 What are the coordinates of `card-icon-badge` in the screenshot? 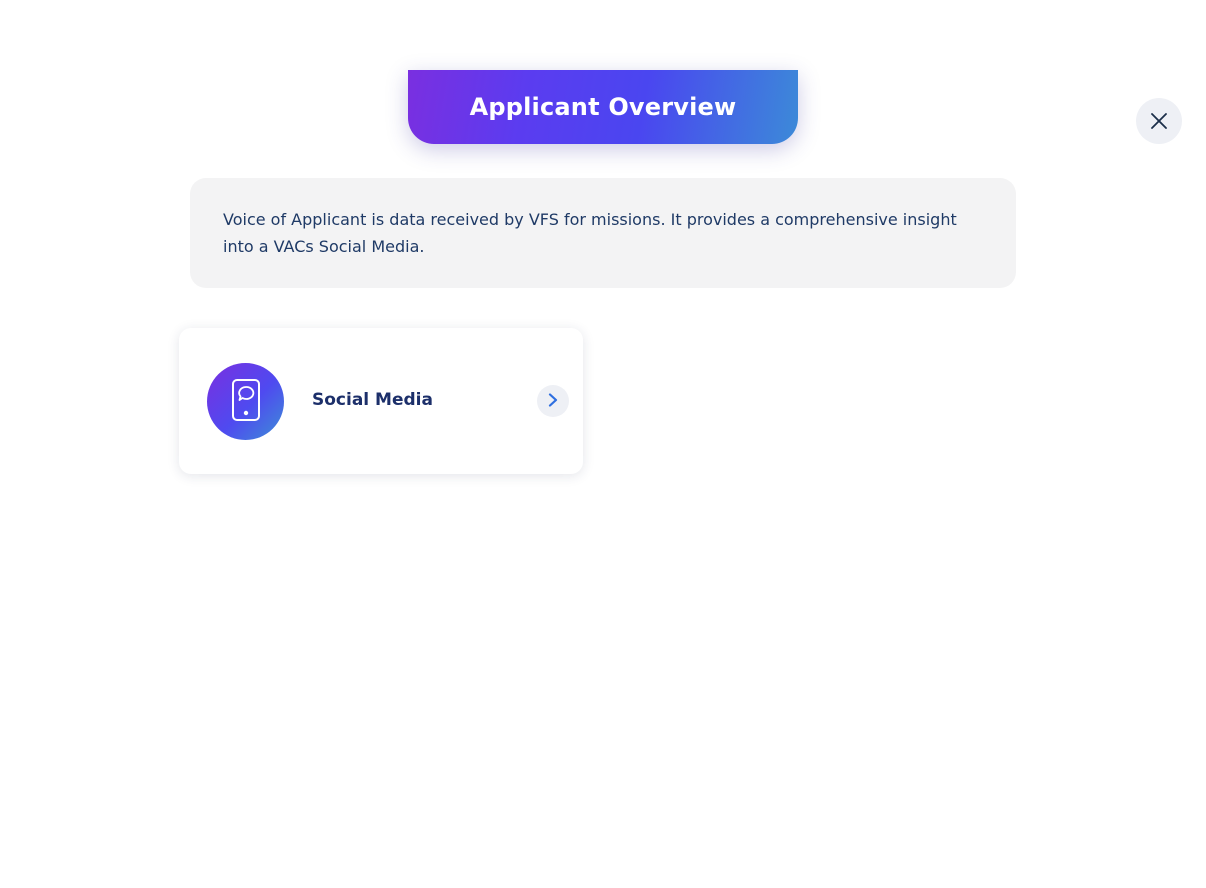 It's located at (245, 401).